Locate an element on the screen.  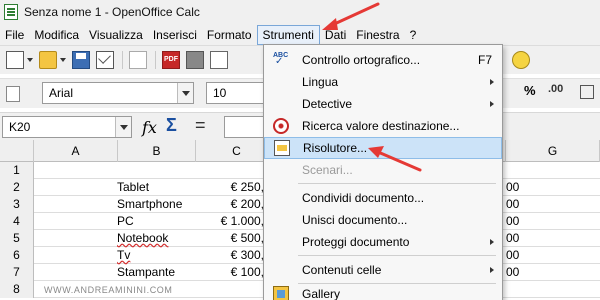
shortcut-label: F7 is located at coordinates (484, 60).